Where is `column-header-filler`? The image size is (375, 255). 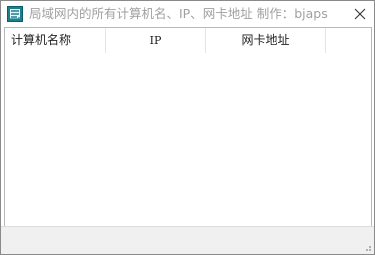 column-header-filler is located at coordinates (348, 40).